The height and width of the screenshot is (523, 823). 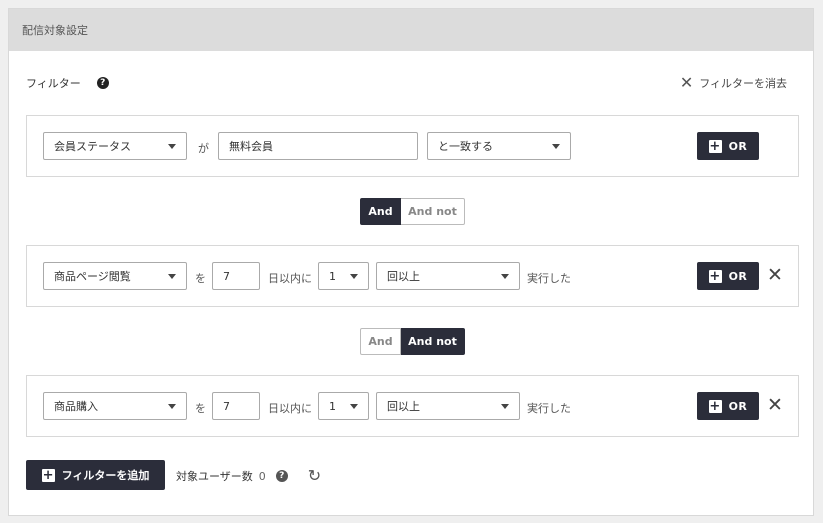 I want to click on rule3-or-label: OR, so click(x=738, y=406).